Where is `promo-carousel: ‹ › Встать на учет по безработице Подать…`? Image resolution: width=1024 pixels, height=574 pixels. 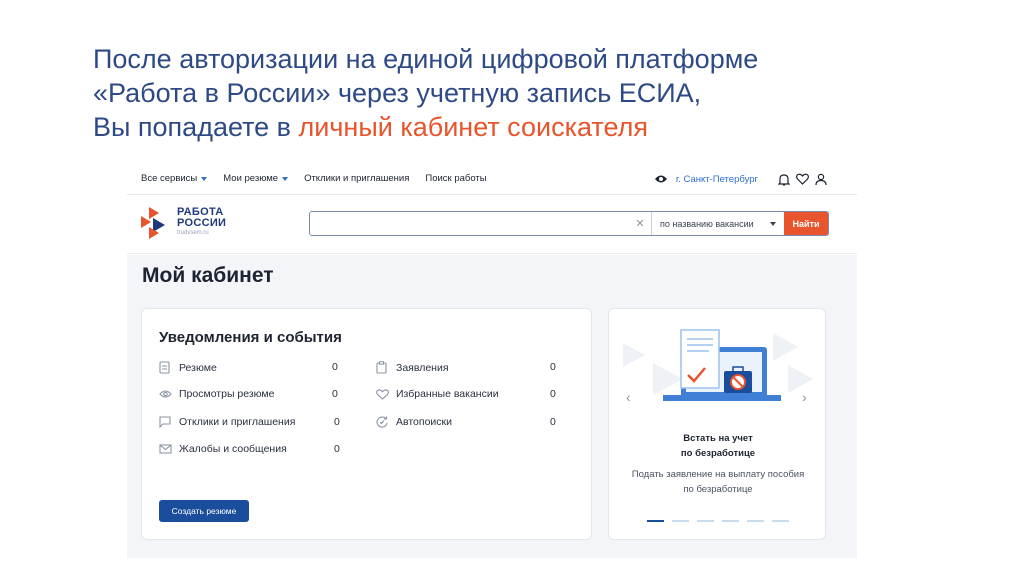 promo-carousel: ‹ › Встать на учет по безработице Подать… is located at coordinates (717, 424).